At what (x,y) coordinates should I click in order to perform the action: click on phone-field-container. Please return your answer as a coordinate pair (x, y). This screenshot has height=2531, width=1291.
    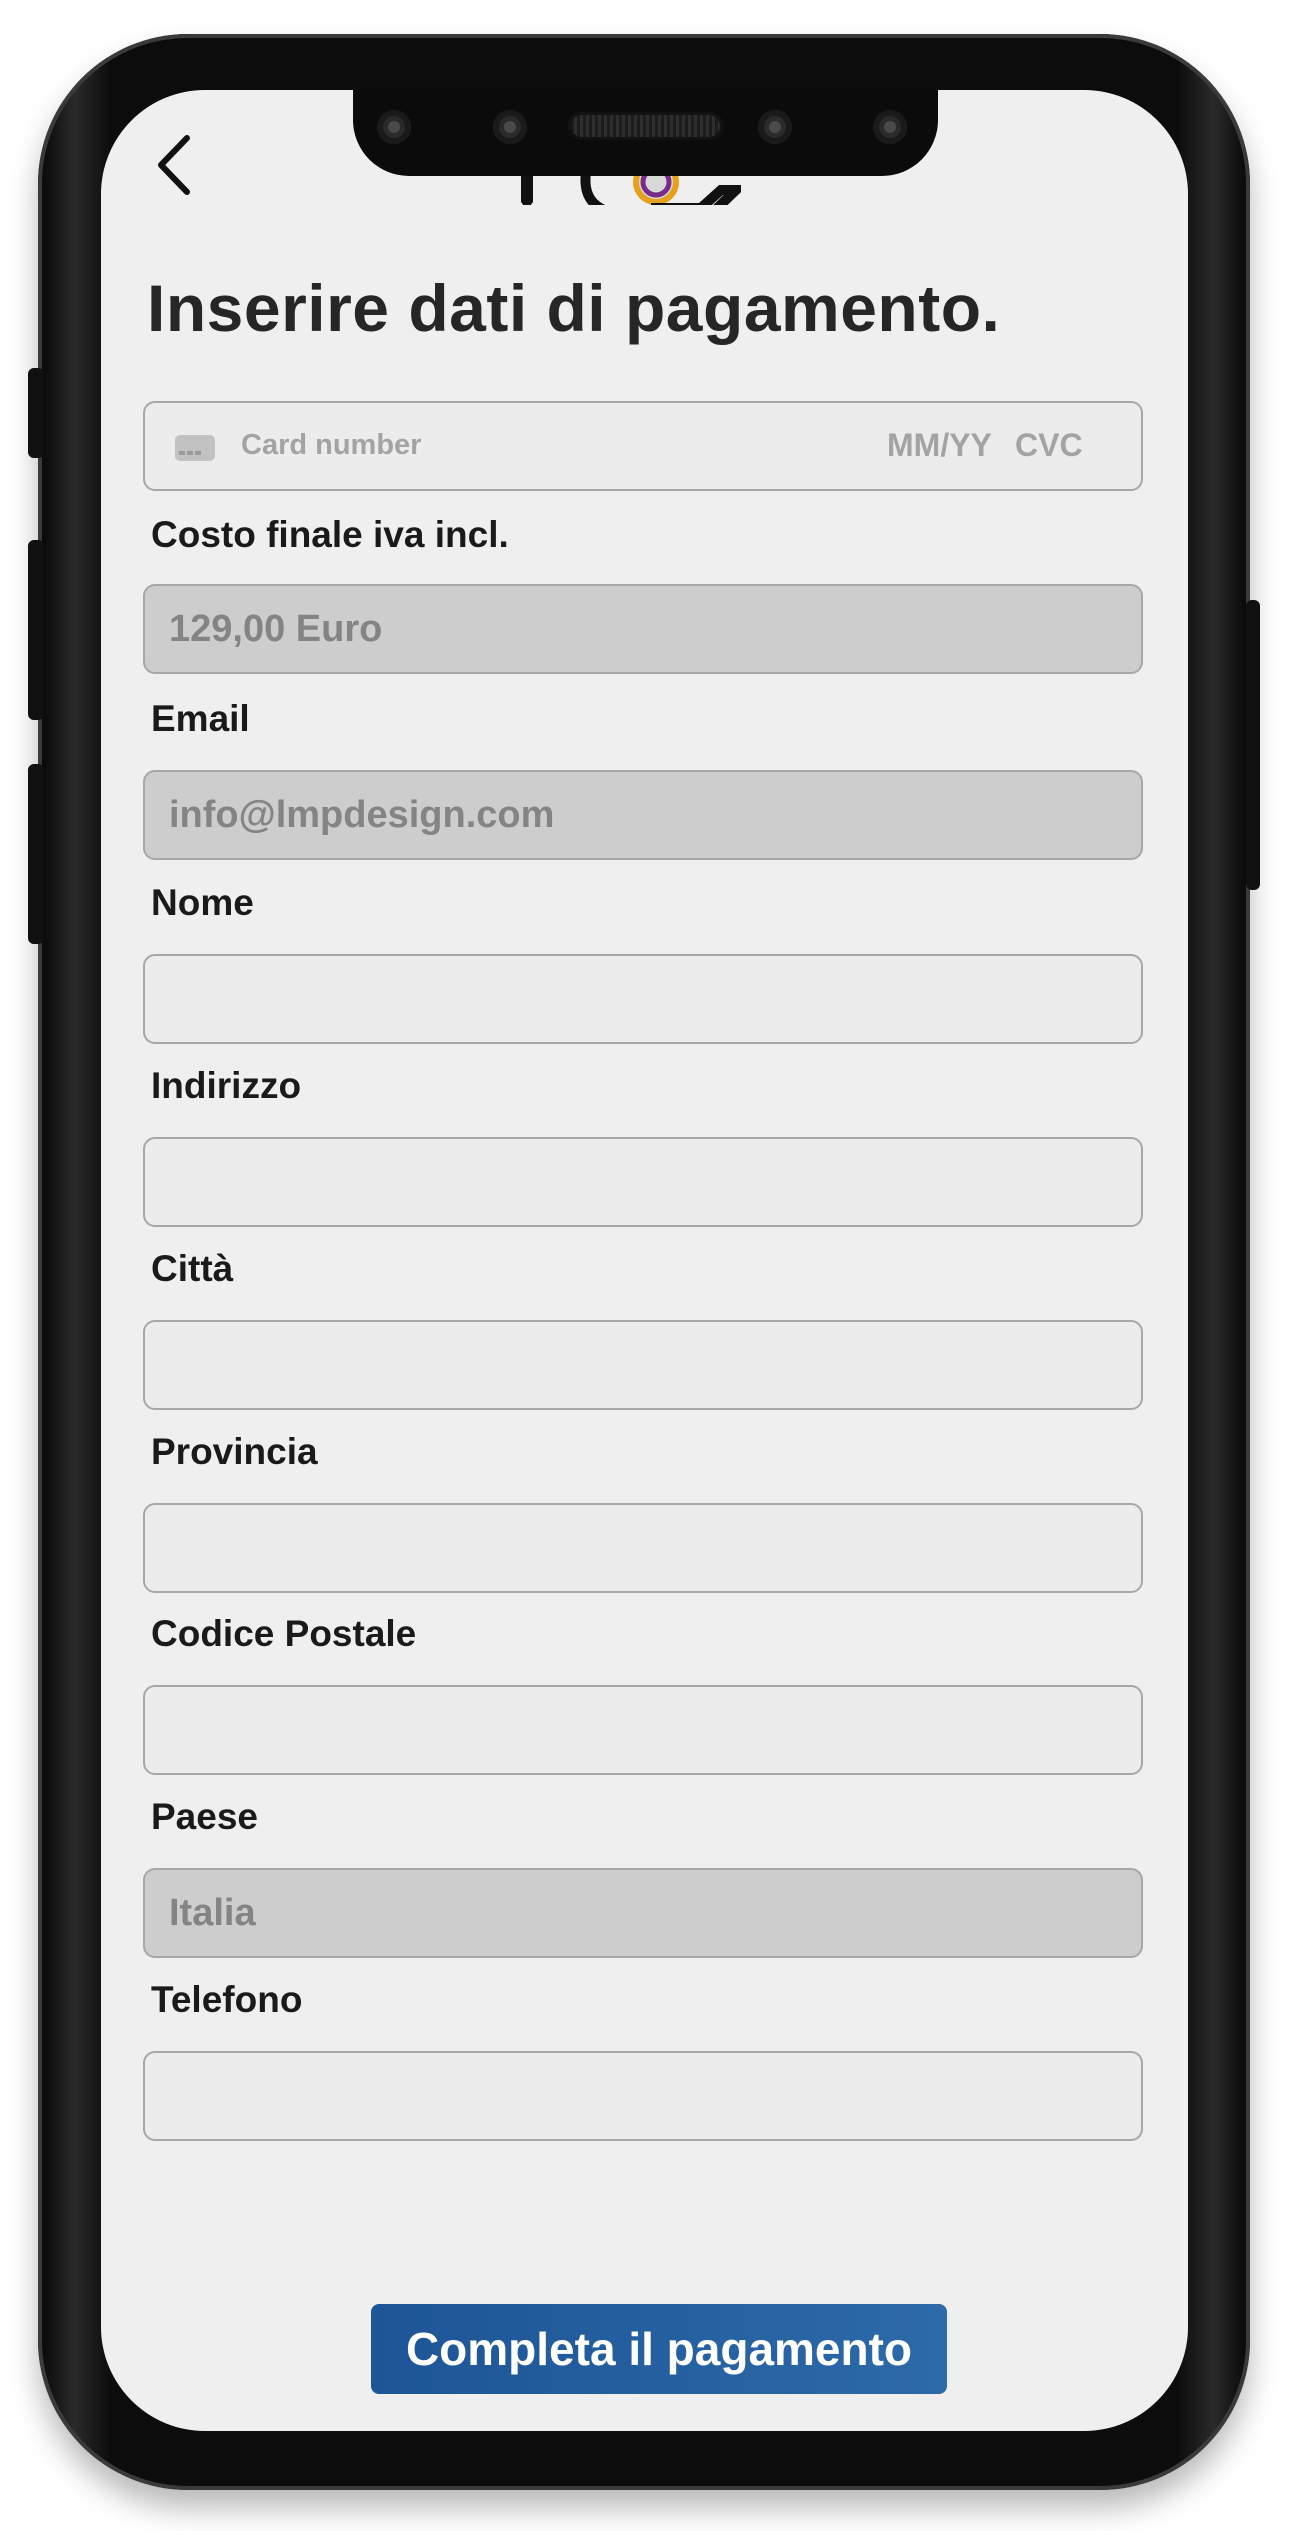
    Looking at the image, I should click on (643, 2096).